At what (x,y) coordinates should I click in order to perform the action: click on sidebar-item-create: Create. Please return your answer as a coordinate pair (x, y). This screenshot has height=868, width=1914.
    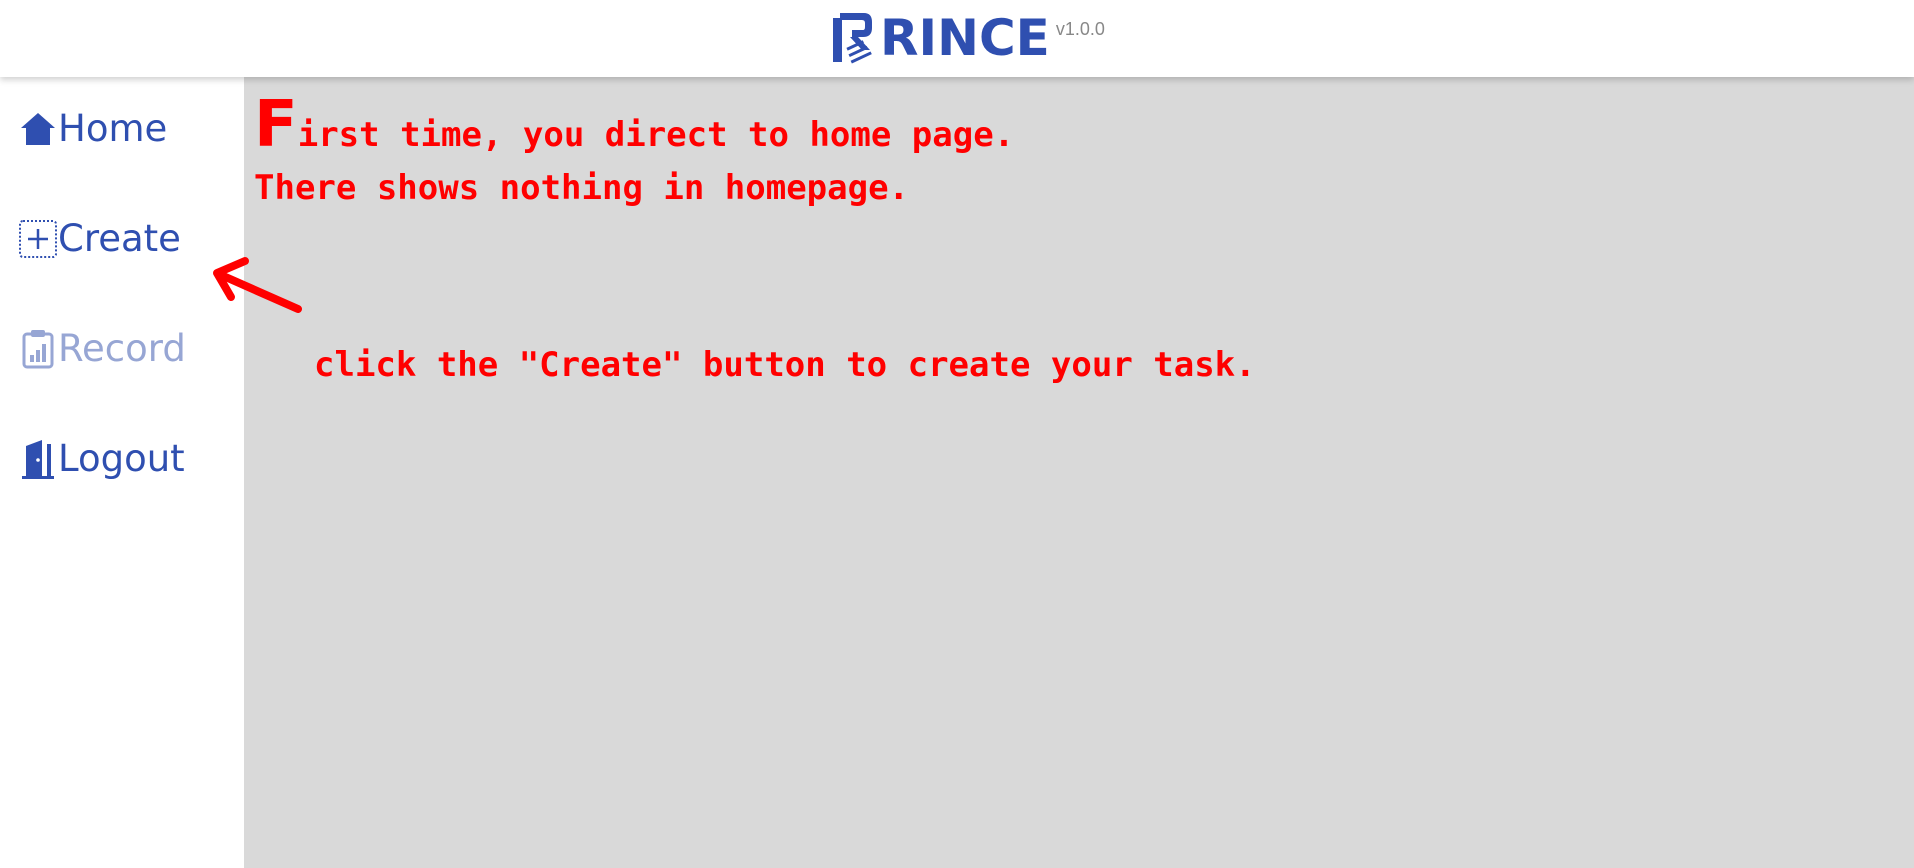
    Looking at the image, I should click on (99, 239).